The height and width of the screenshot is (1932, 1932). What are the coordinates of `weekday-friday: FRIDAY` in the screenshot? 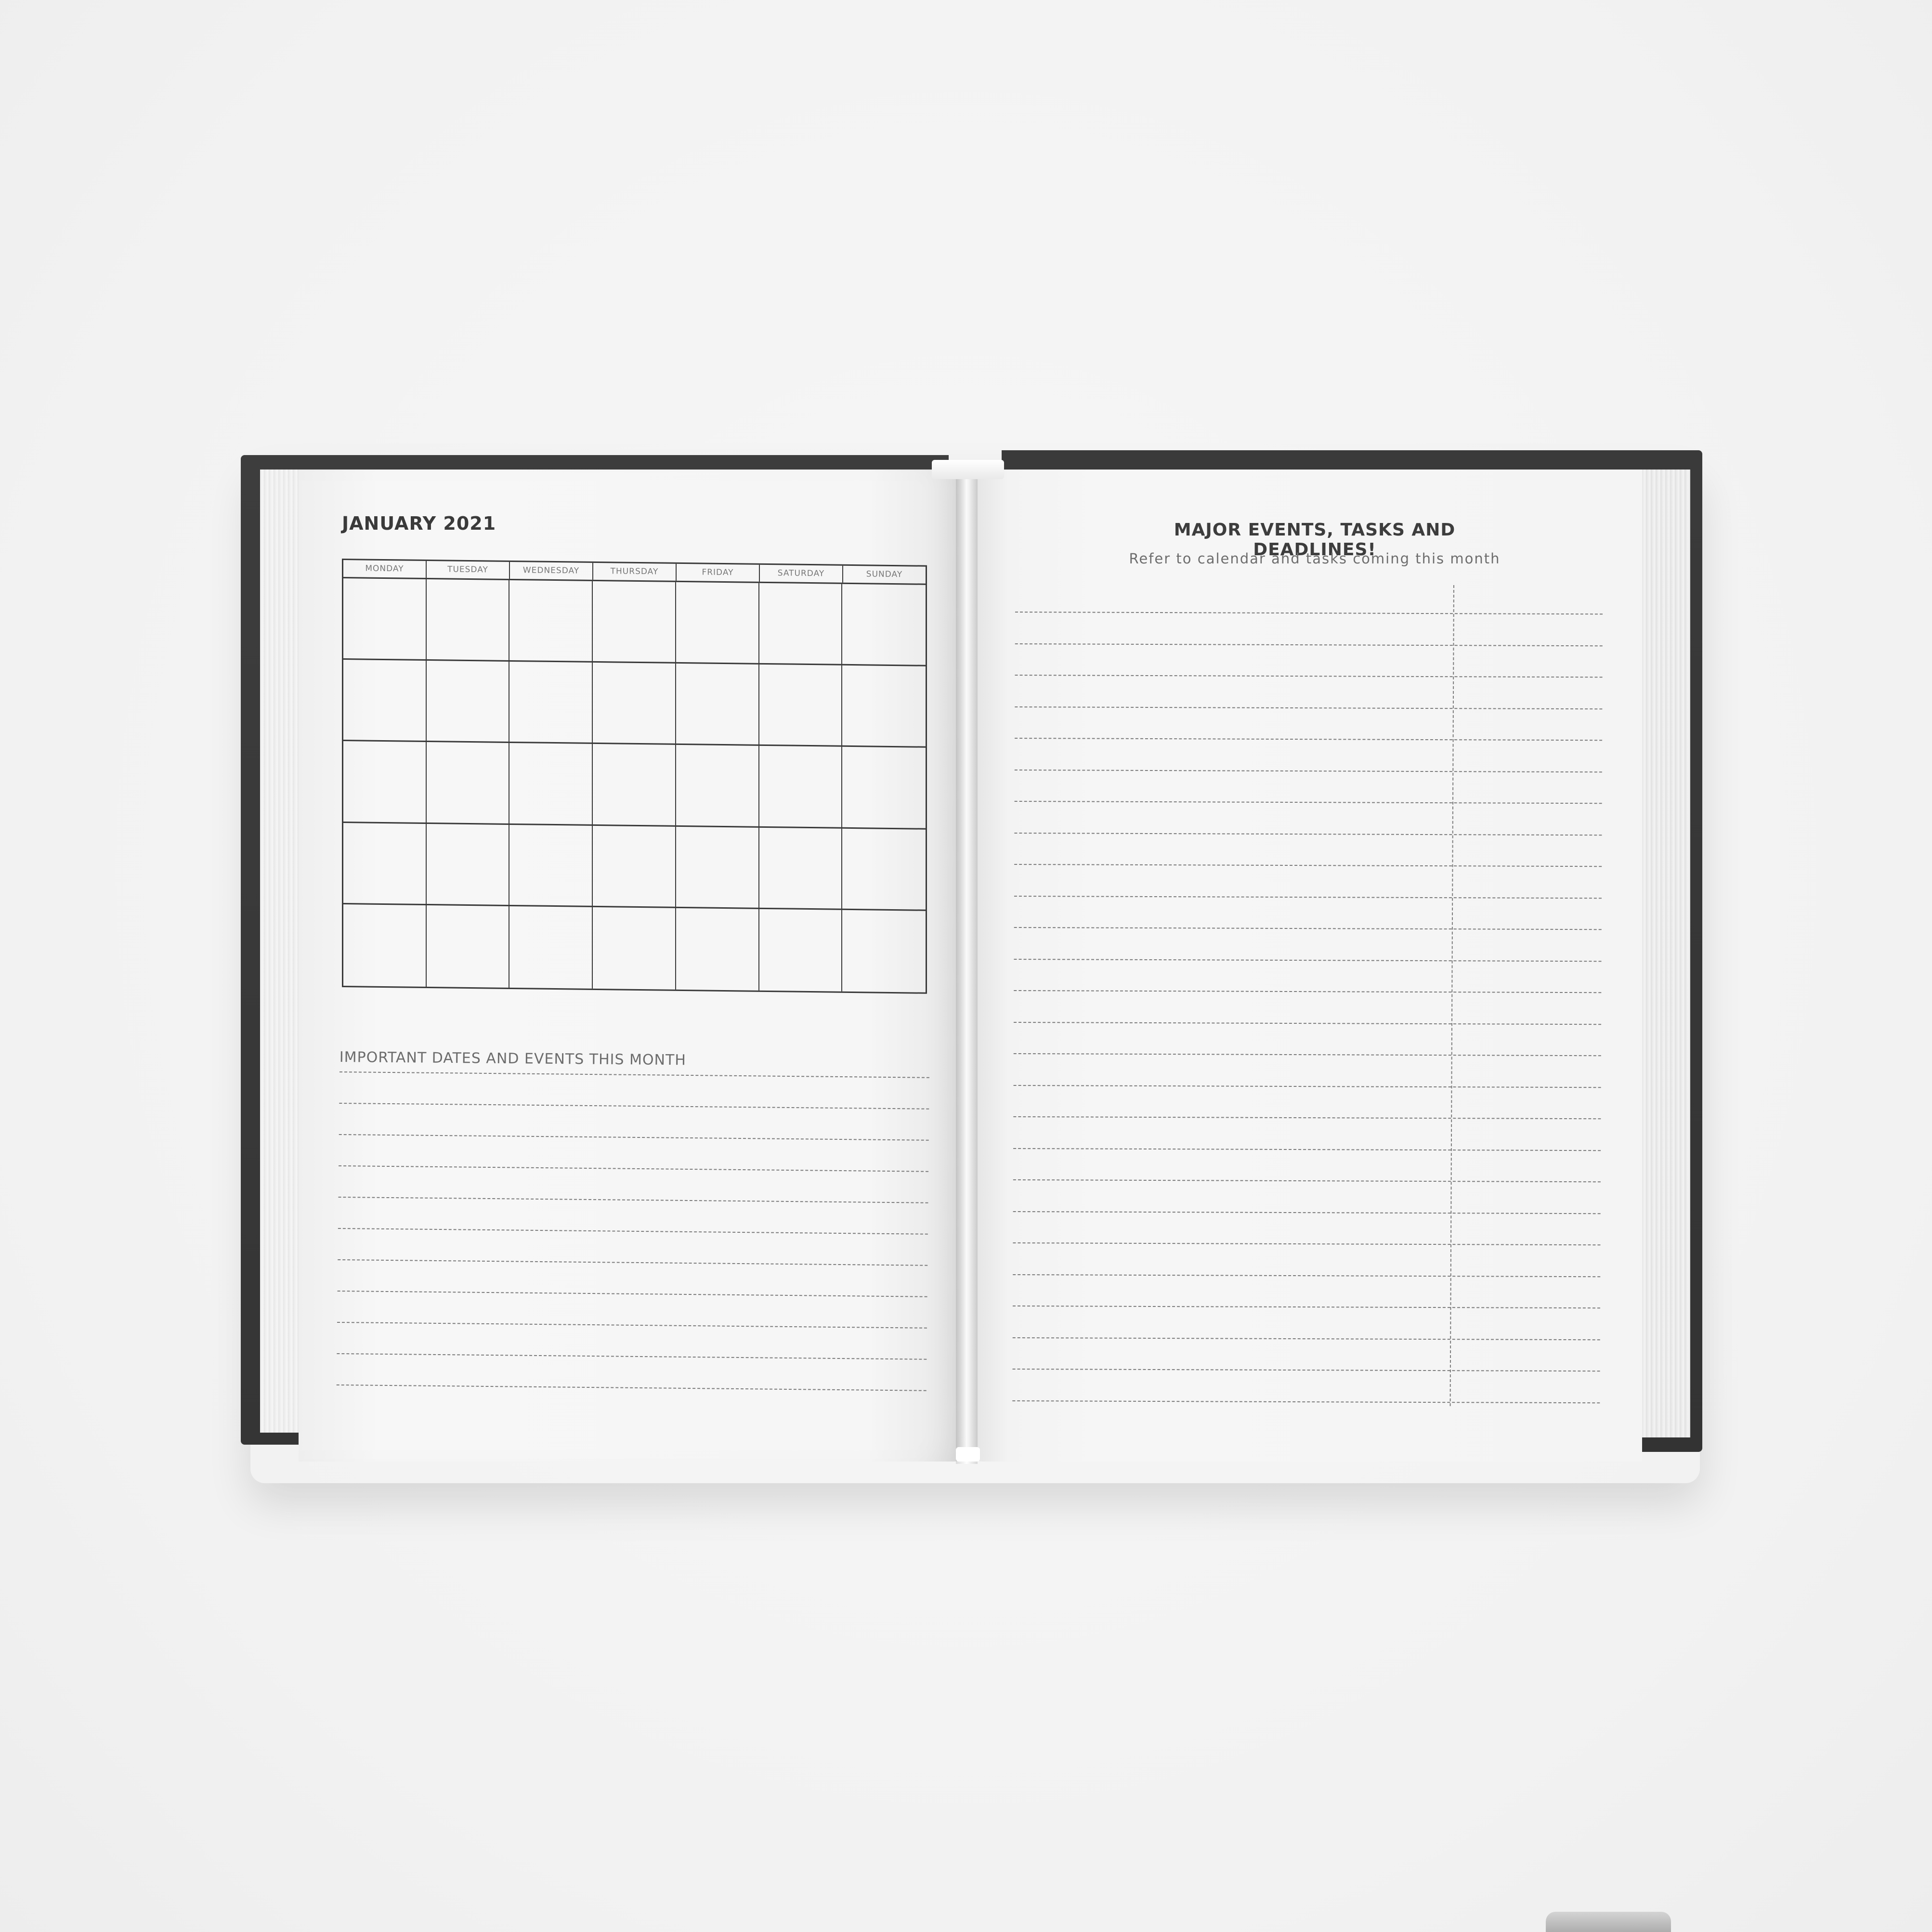 It's located at (718, 572).